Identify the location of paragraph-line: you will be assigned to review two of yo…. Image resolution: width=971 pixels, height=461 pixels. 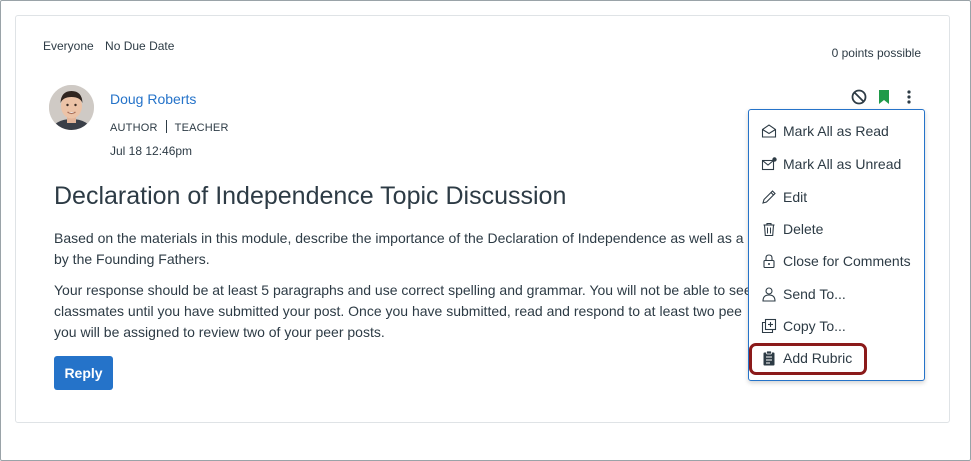
(219, 332).